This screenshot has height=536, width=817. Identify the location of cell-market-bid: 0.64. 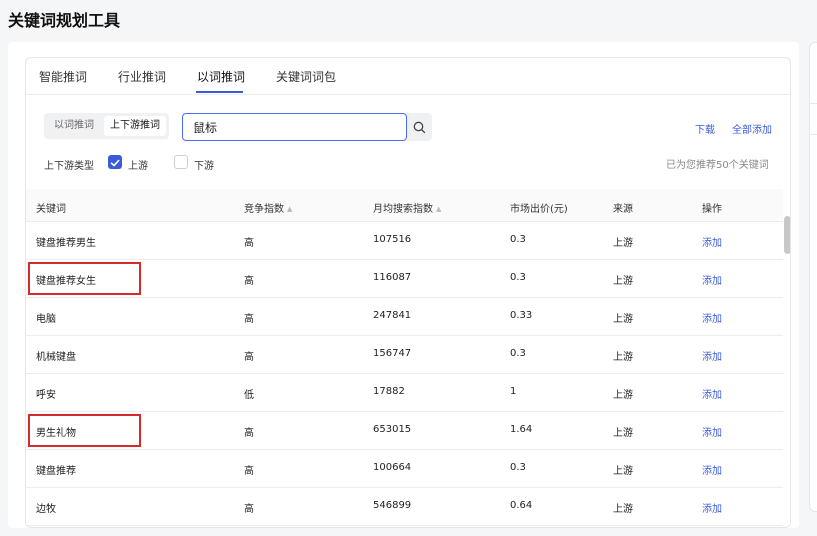
(521, 505).